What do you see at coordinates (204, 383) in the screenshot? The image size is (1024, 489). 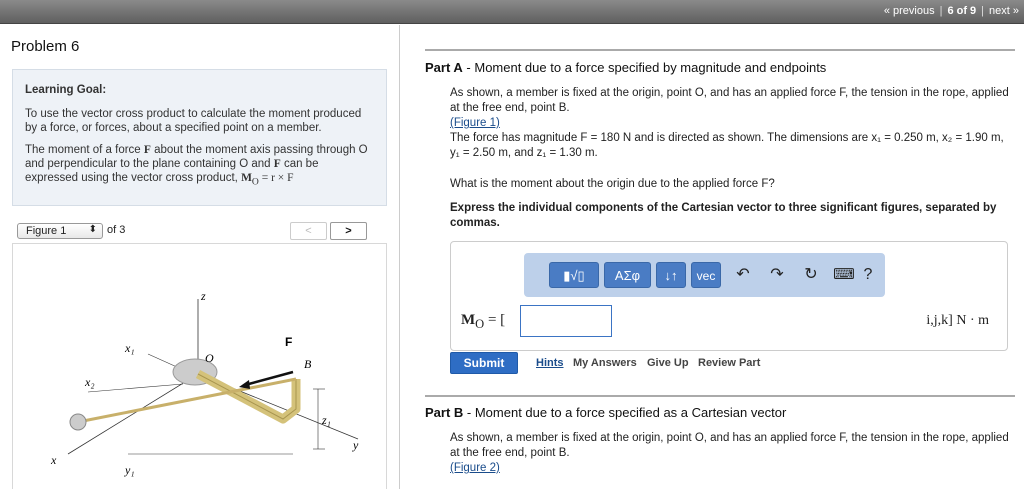 I see `member-diagram: z x y x₁ x₂ y₁ z₁ O B F` at bounding box center [204, 383].